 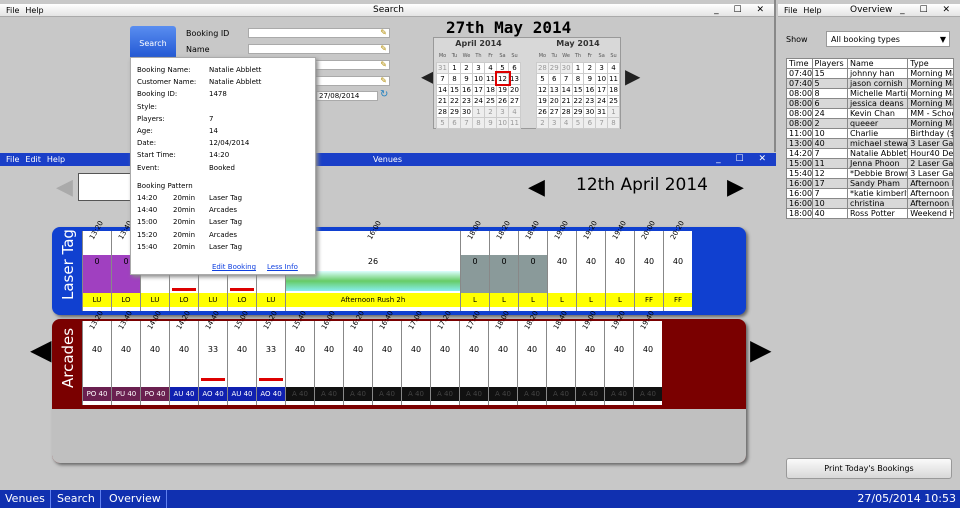 What do you see at coordinates (514, 78) in the screenshot?
I see `cal-day: 13` at bounding box center [514, 78].